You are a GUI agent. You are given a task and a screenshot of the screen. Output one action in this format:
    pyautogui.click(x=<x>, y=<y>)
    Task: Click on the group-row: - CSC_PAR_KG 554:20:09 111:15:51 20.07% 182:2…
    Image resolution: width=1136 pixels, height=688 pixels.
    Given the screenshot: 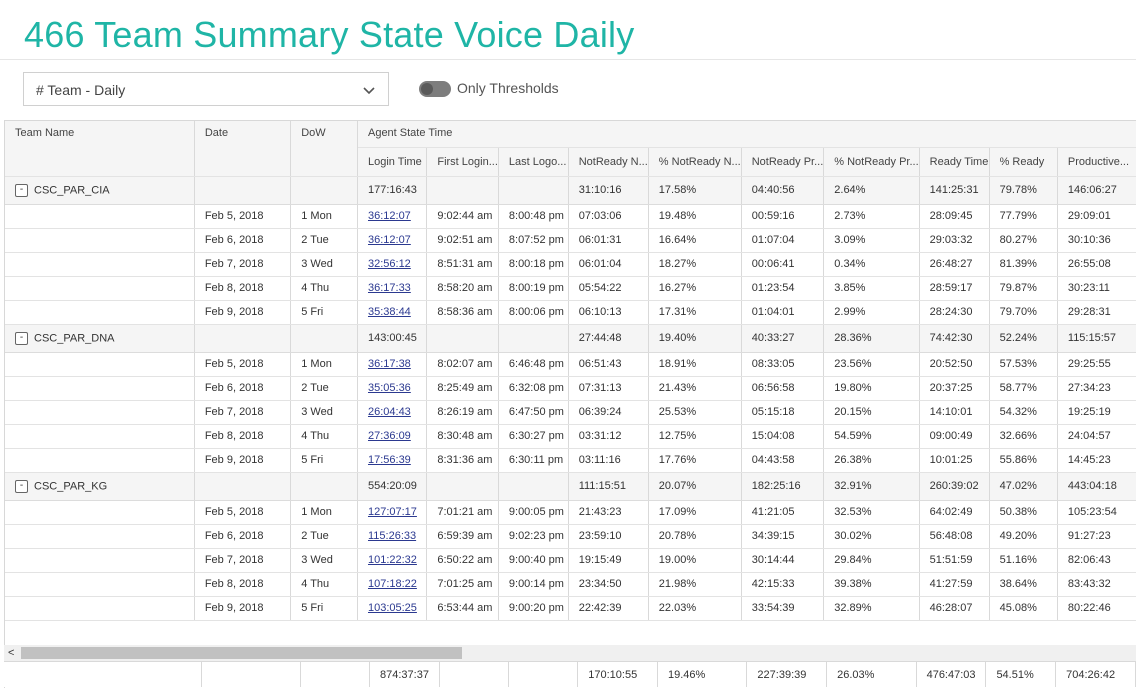 What is the action you would take?
    pyautogui.click(x=570, y=486)
    